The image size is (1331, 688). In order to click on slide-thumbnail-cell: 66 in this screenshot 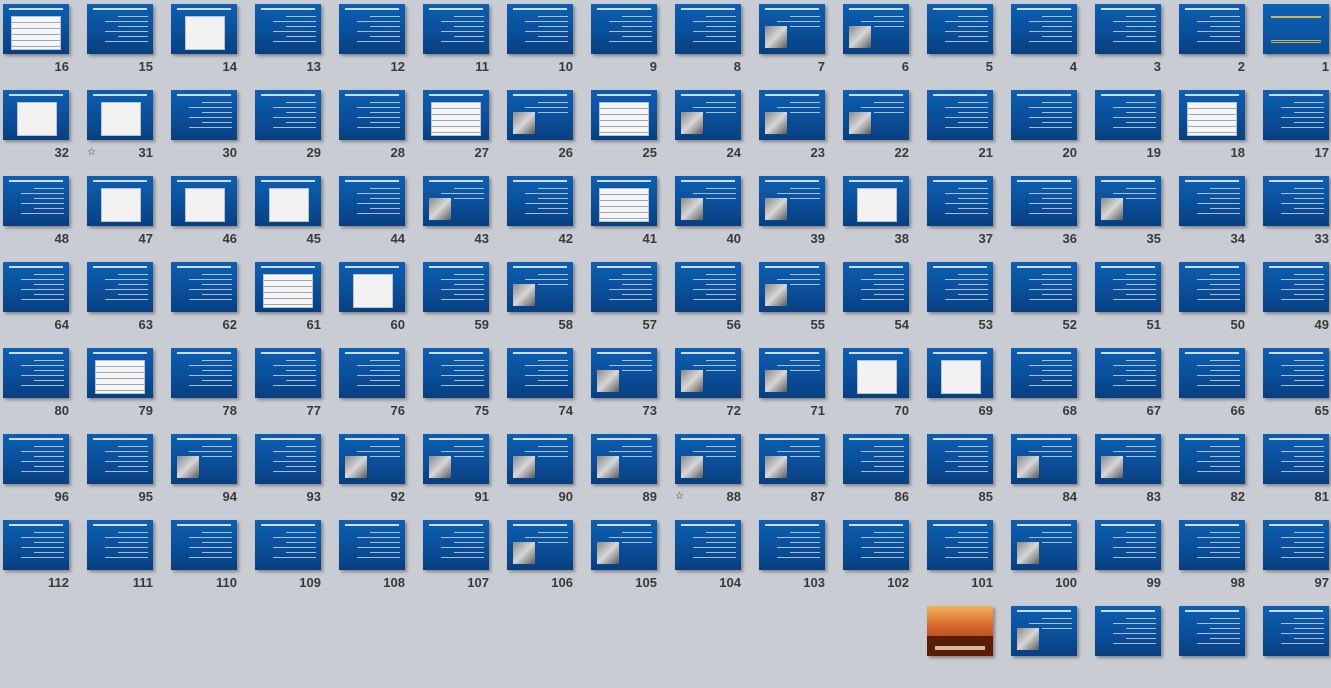, I will do `click(1221, 389)`.